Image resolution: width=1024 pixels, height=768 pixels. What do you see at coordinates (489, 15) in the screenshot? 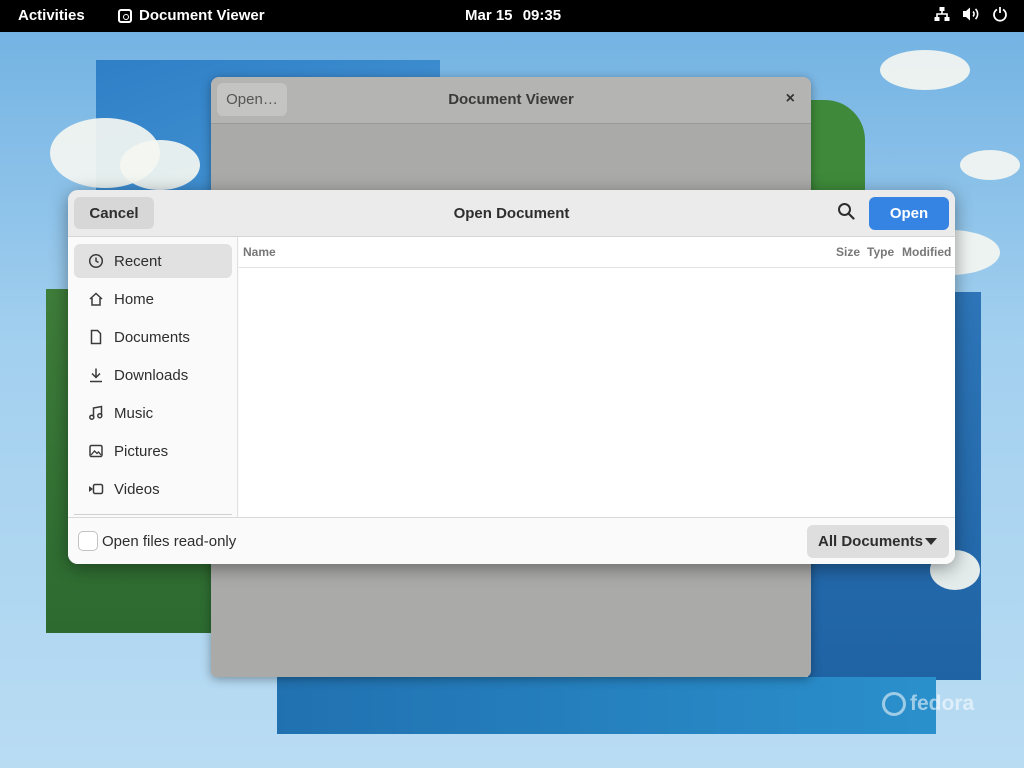
I see `clock-date: Mar 15` at bounding box center [489, 15].